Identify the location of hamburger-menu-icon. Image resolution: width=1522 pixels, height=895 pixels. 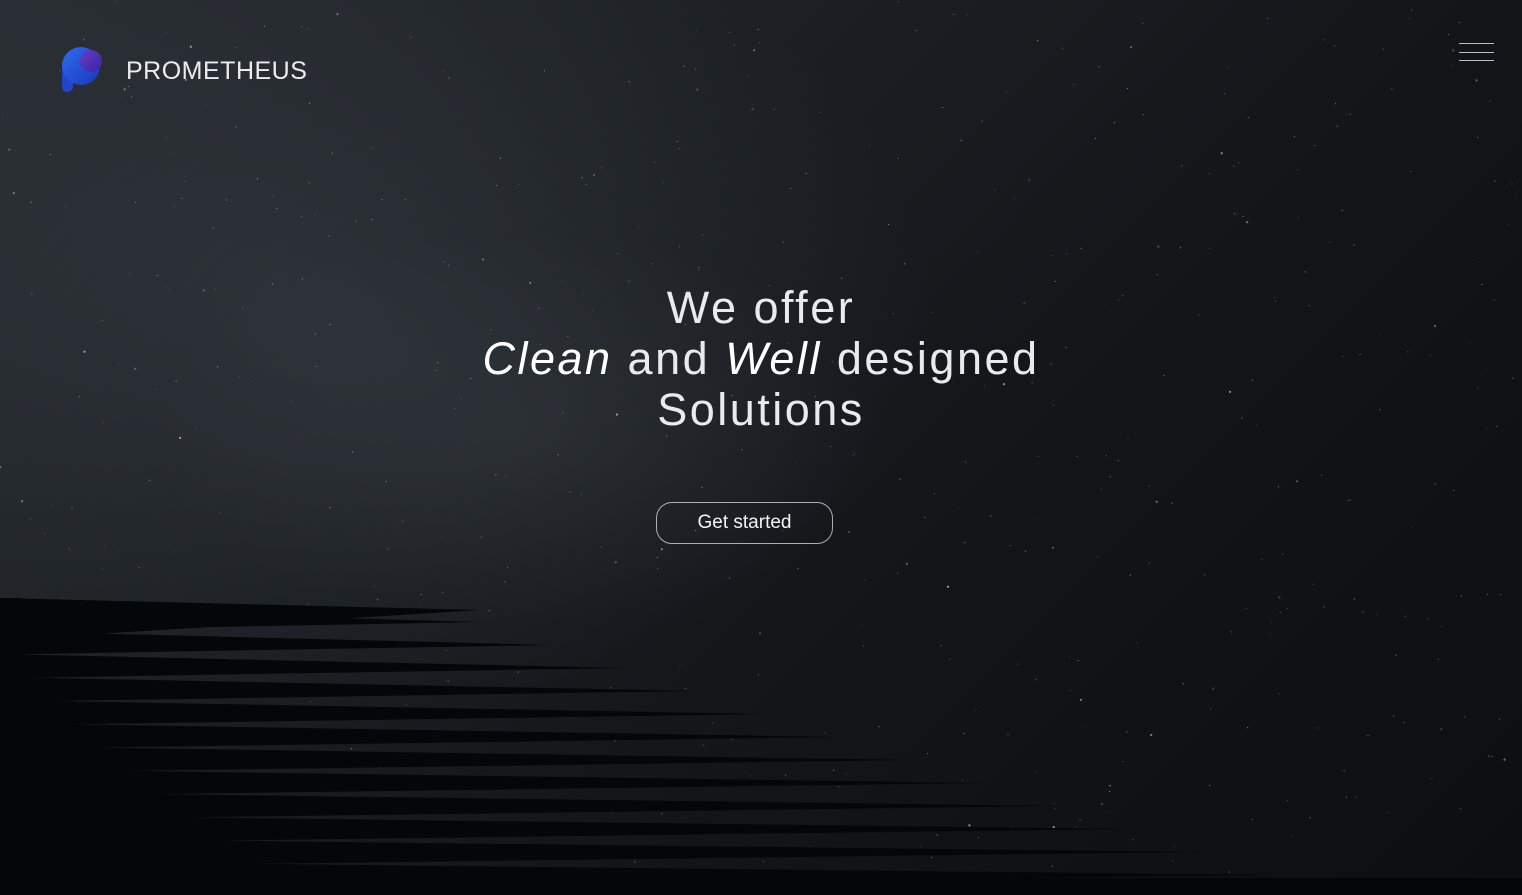
(1477, 53).